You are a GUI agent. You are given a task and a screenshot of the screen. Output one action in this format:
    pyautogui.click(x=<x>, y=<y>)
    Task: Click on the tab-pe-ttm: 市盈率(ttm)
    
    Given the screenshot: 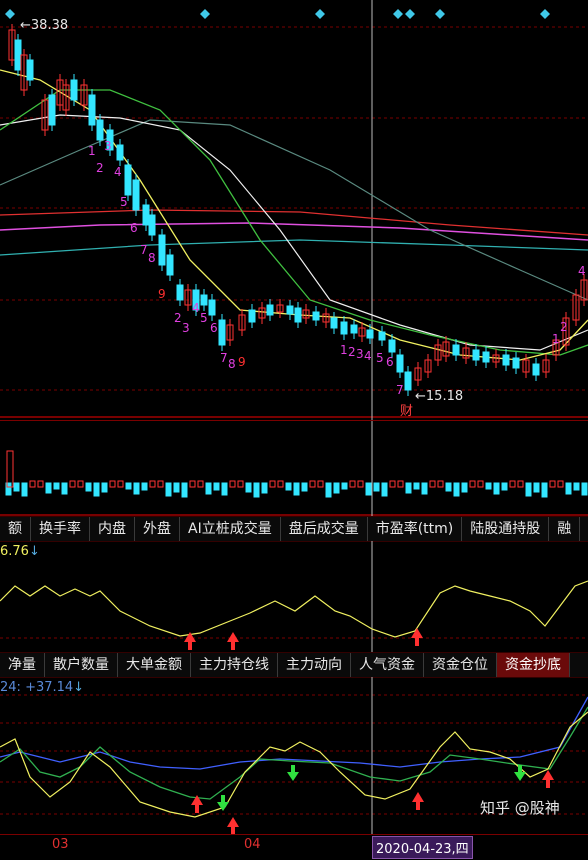 What is the action you would take?
    pyautogui.click(x=415, y=529)
    